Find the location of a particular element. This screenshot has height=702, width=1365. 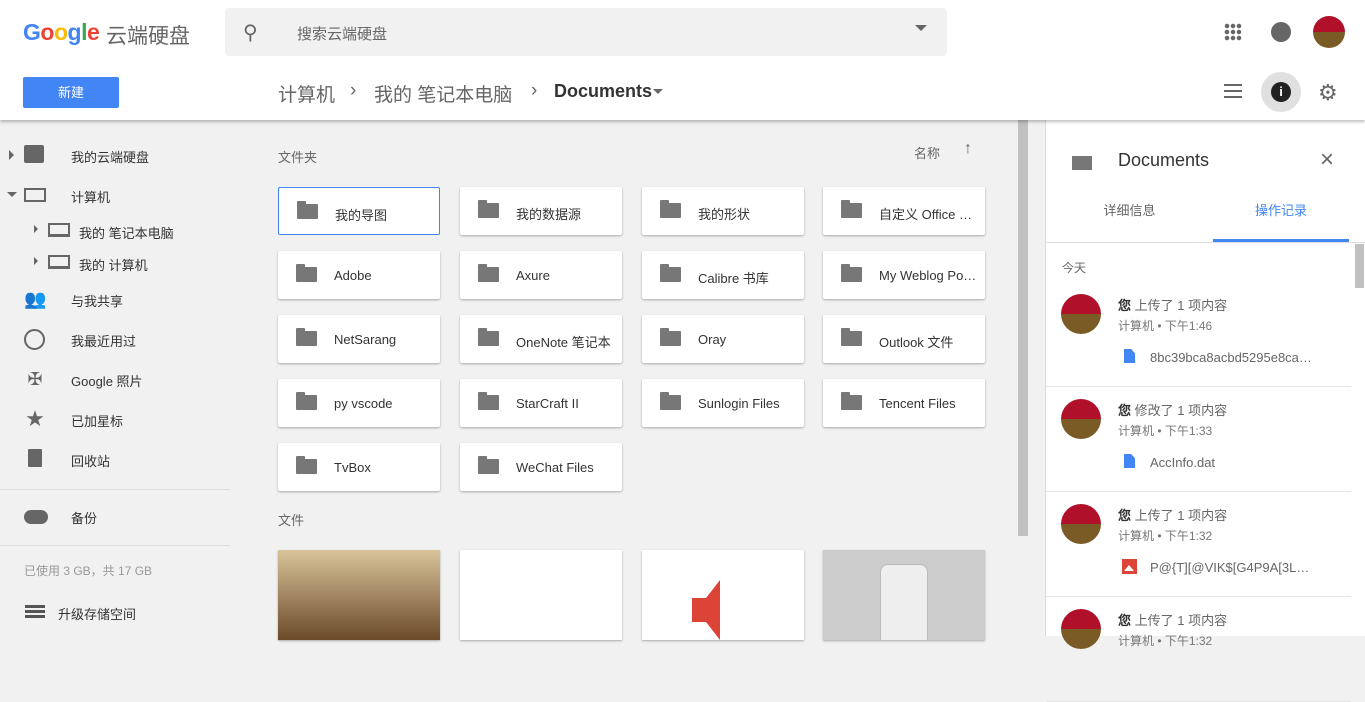

folder-item: Oray is located at coordinates (723, 339).